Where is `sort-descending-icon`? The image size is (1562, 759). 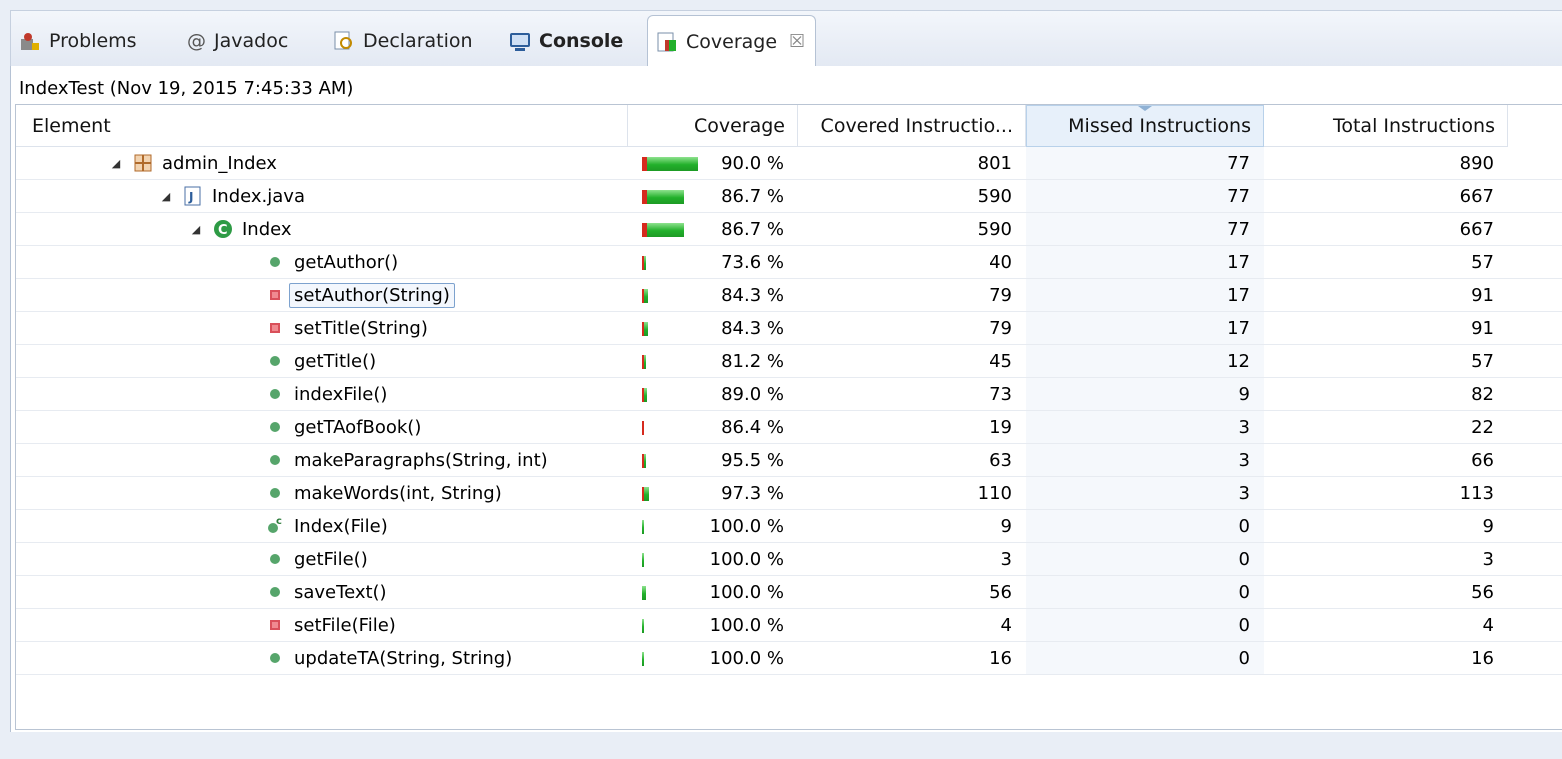 sort-descending-icon is located at coordinates (1145, 108).